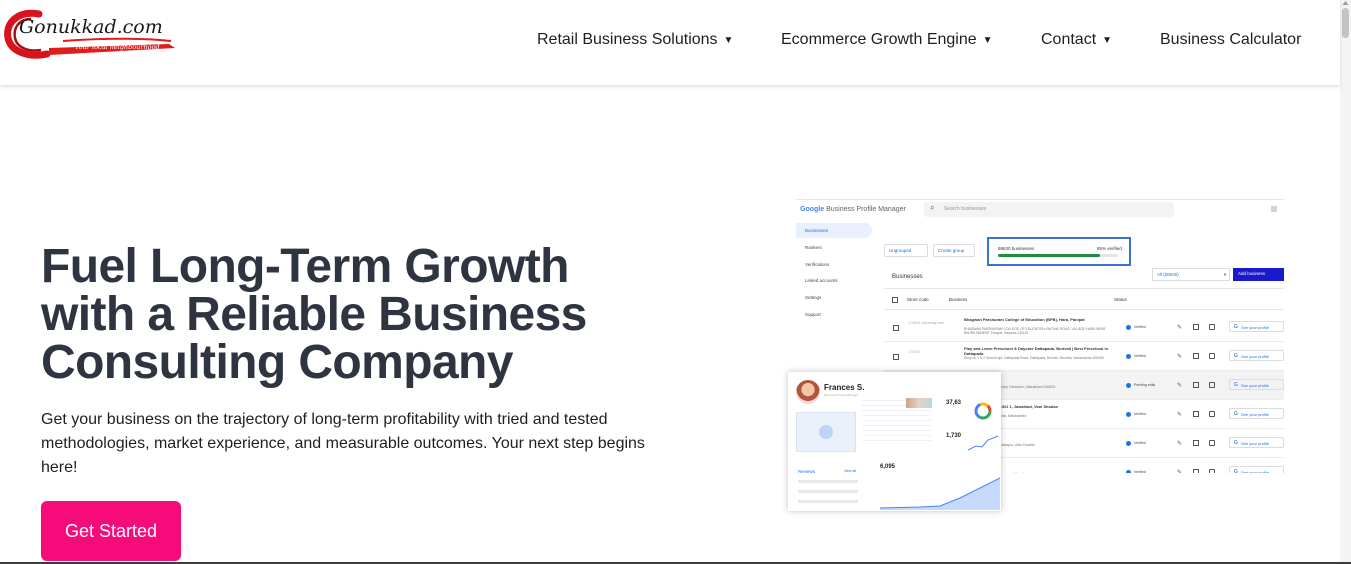 Image resolution: width=1351 pixels, height=564 pixels. I want to click on get-started-button: Get Started, so click(111, 531).